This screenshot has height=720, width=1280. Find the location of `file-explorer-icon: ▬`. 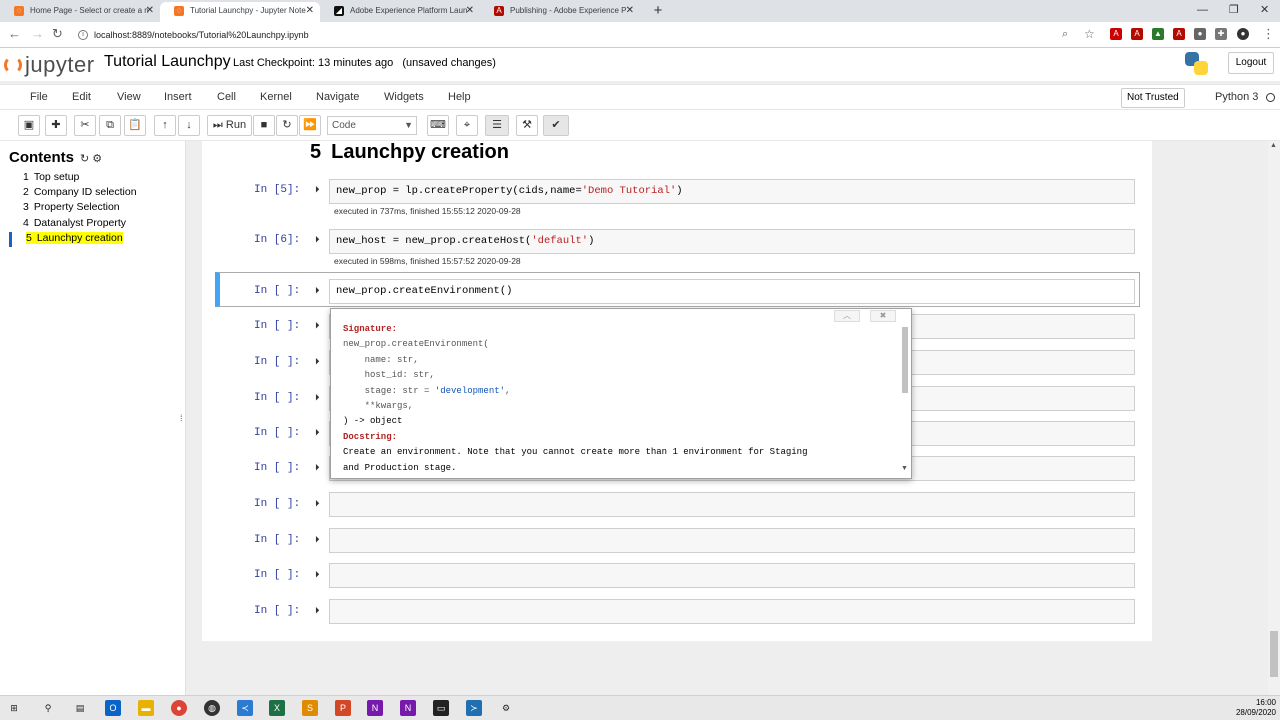

file-explorer-icon: ▬ is located at coordinates (146, 708).